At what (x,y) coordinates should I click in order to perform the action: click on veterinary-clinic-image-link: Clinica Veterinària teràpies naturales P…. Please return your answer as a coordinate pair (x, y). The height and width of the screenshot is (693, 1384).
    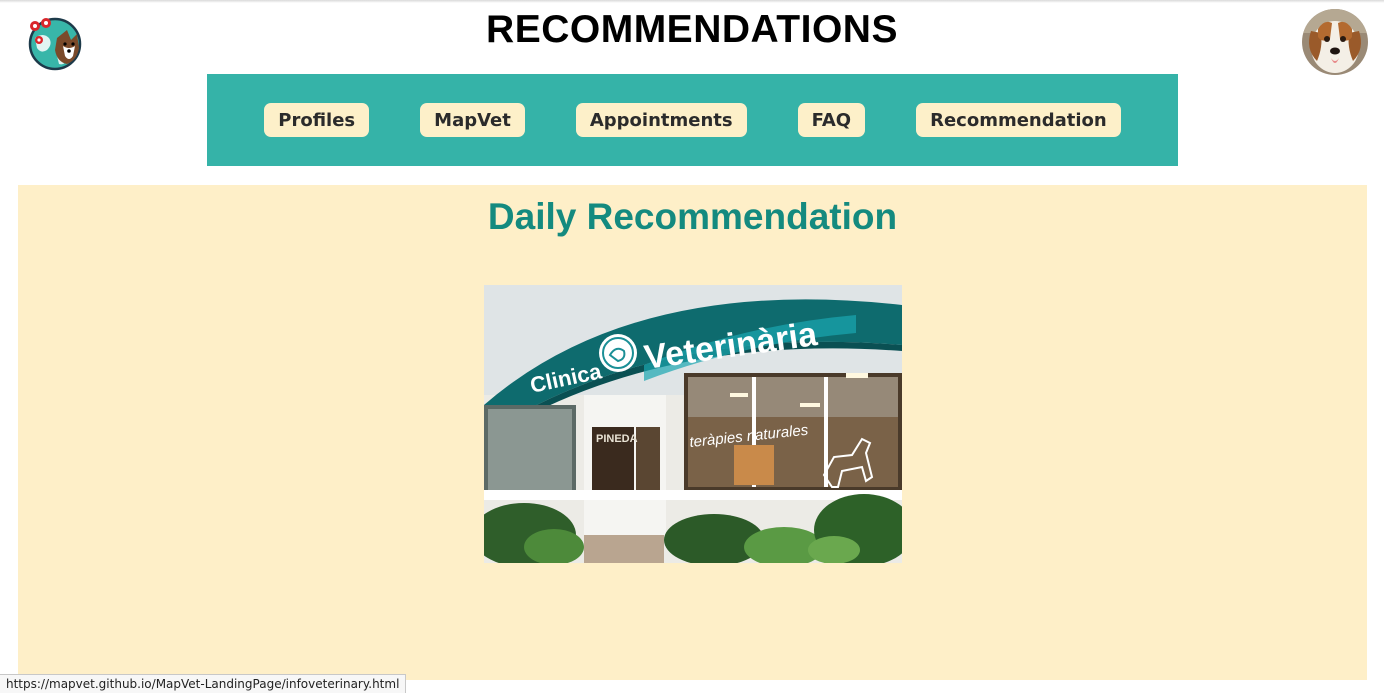
    Looking at the image, I should click on (693, 424).